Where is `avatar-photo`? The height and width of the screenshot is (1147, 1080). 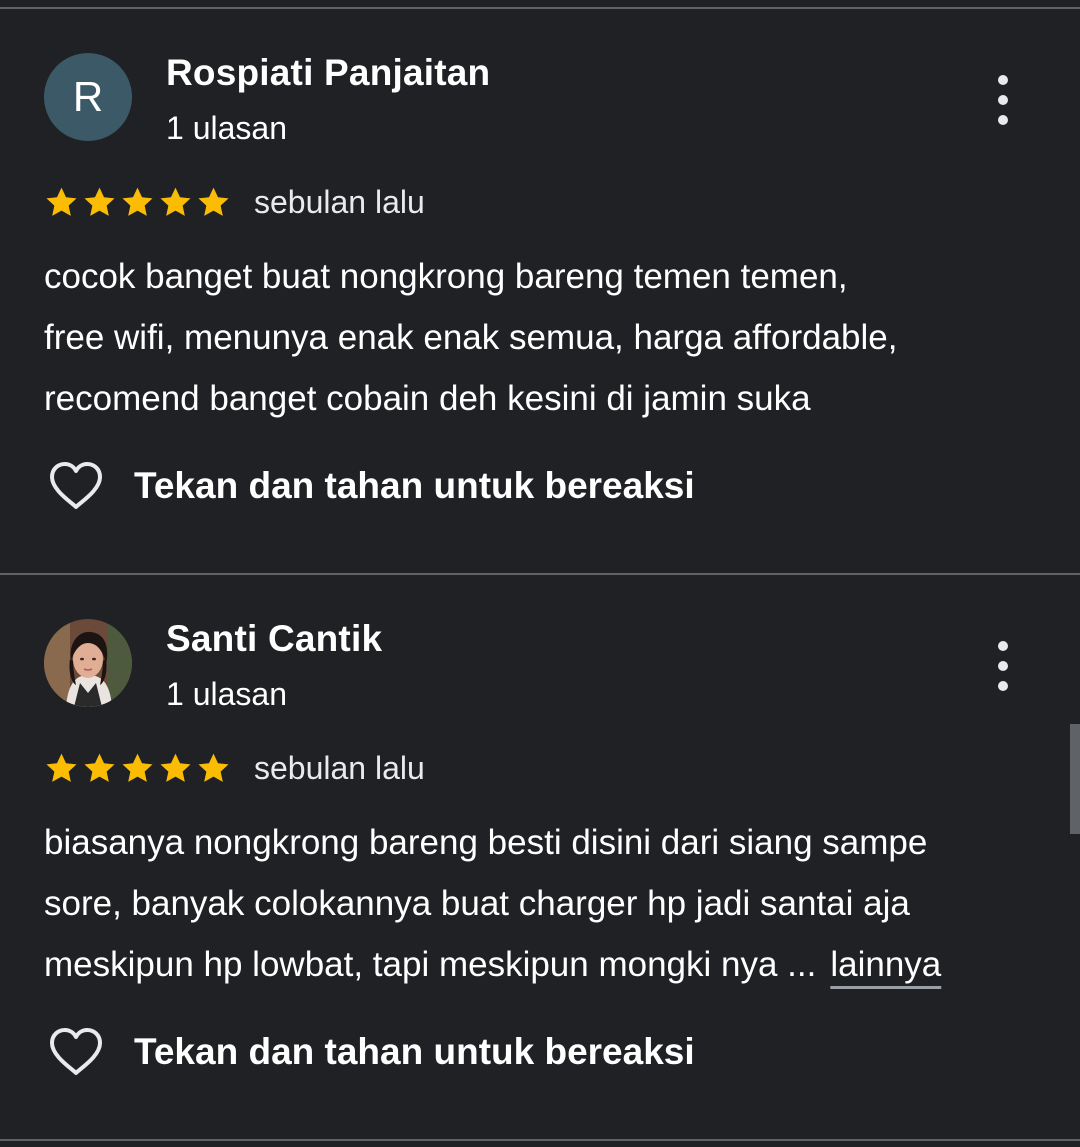 avatar-photo is located at coordinates (88, 663).